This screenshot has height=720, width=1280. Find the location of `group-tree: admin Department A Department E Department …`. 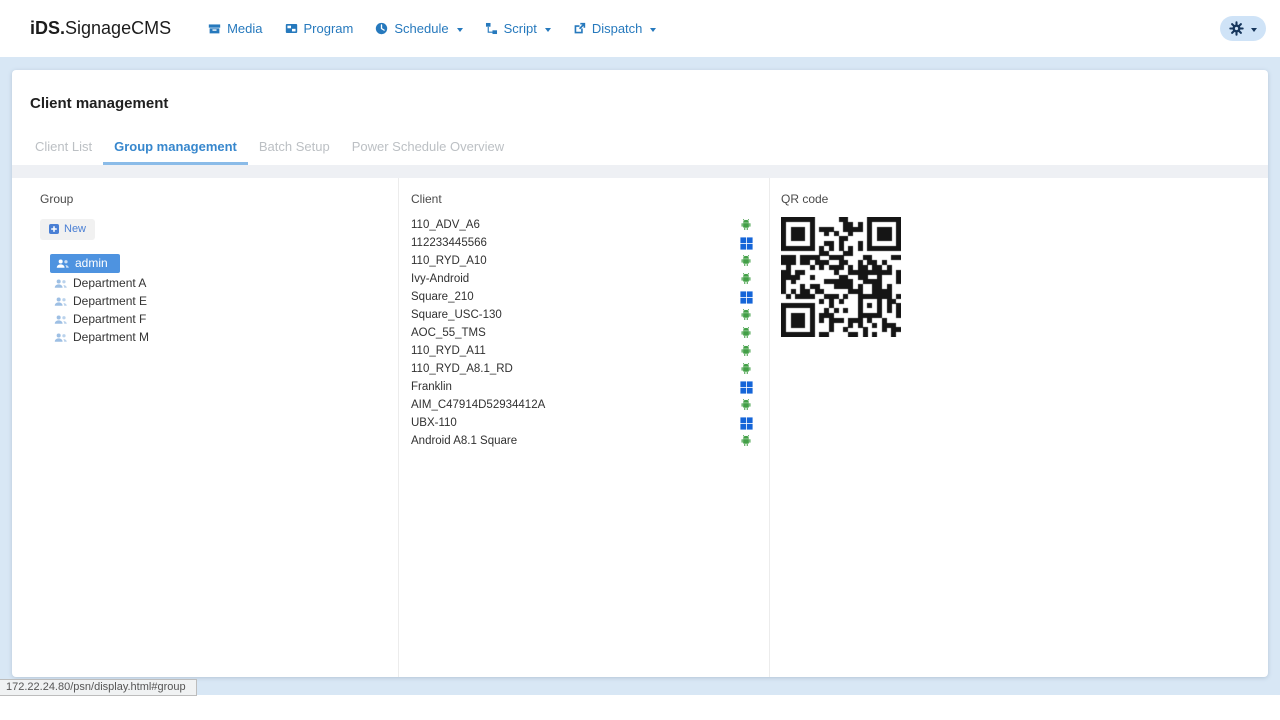

group-tree: admin Department A Department E Department … is located at coordinates (219, 299).